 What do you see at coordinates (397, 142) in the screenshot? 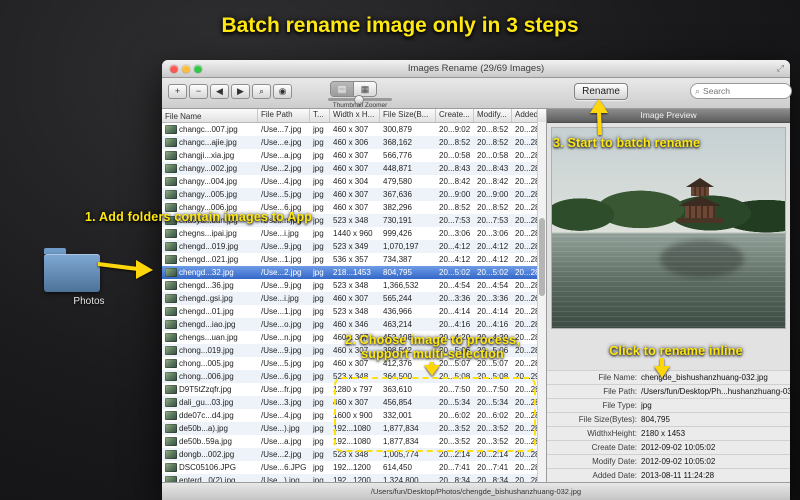
I see `cell-size: 368,162` at bounding box center [397, 142].